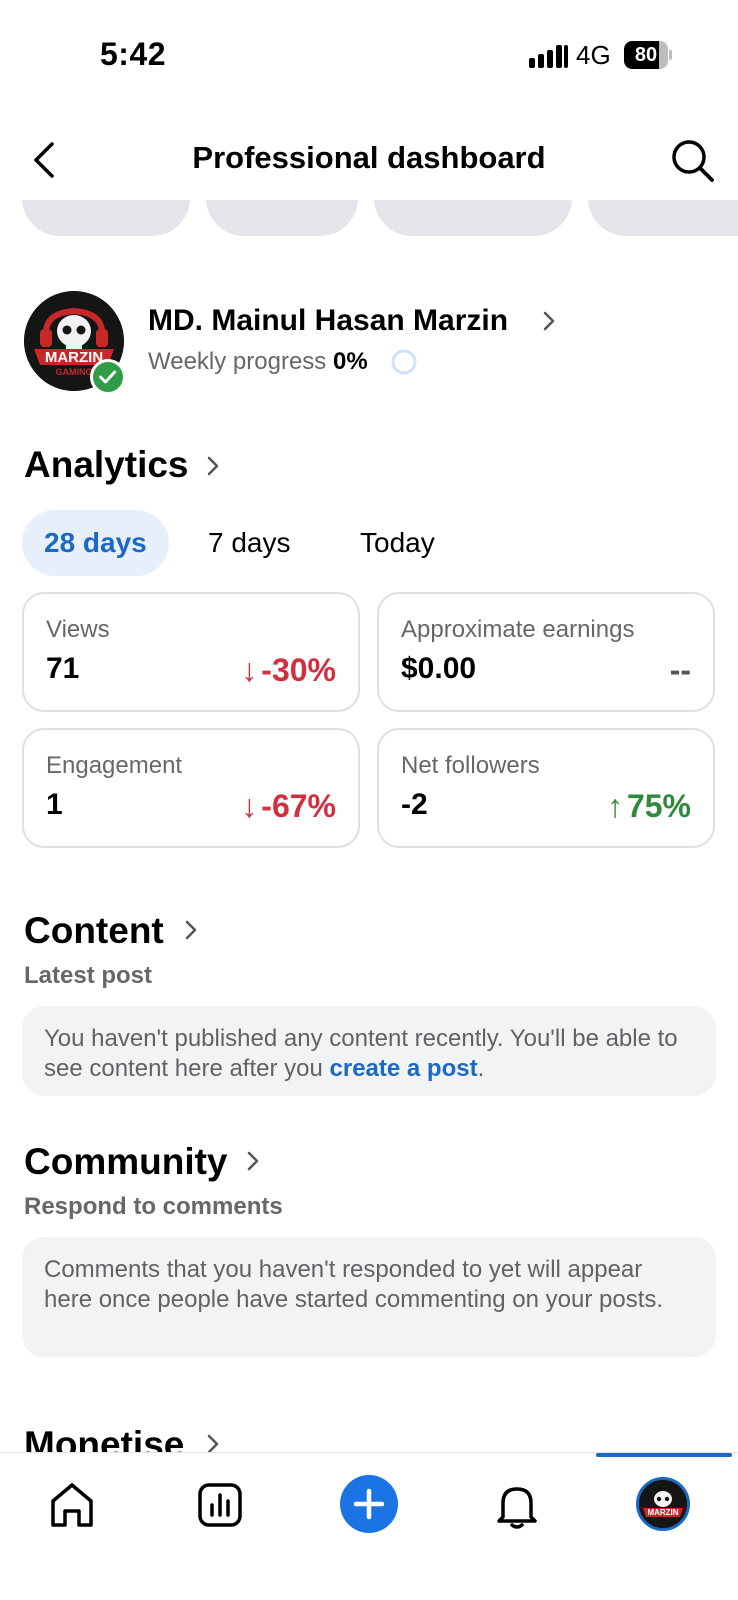 Image resolution: width=738 pixels, height=1600 pixels. Describe the element at coordinates (662, 1512) in the screenshot. I see `svg-text: MARZIN` at that location.